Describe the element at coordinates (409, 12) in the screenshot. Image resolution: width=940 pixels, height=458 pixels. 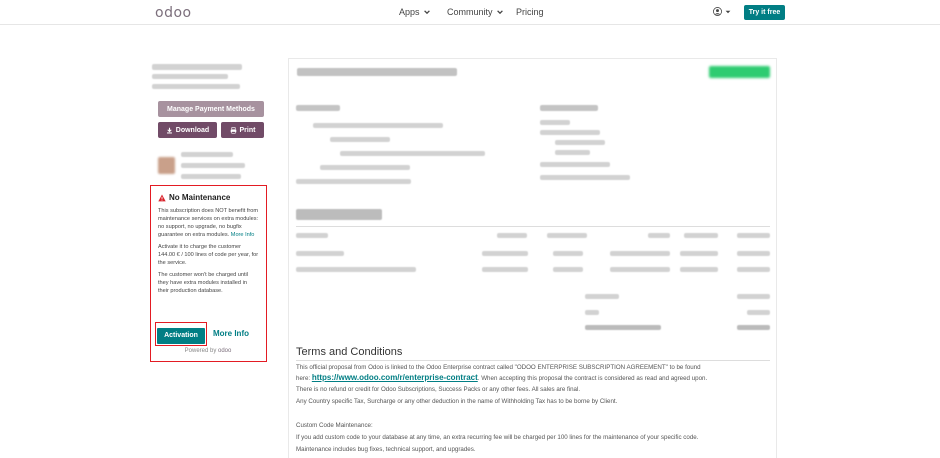
I see `nav-apps-label: Apps` at that location.